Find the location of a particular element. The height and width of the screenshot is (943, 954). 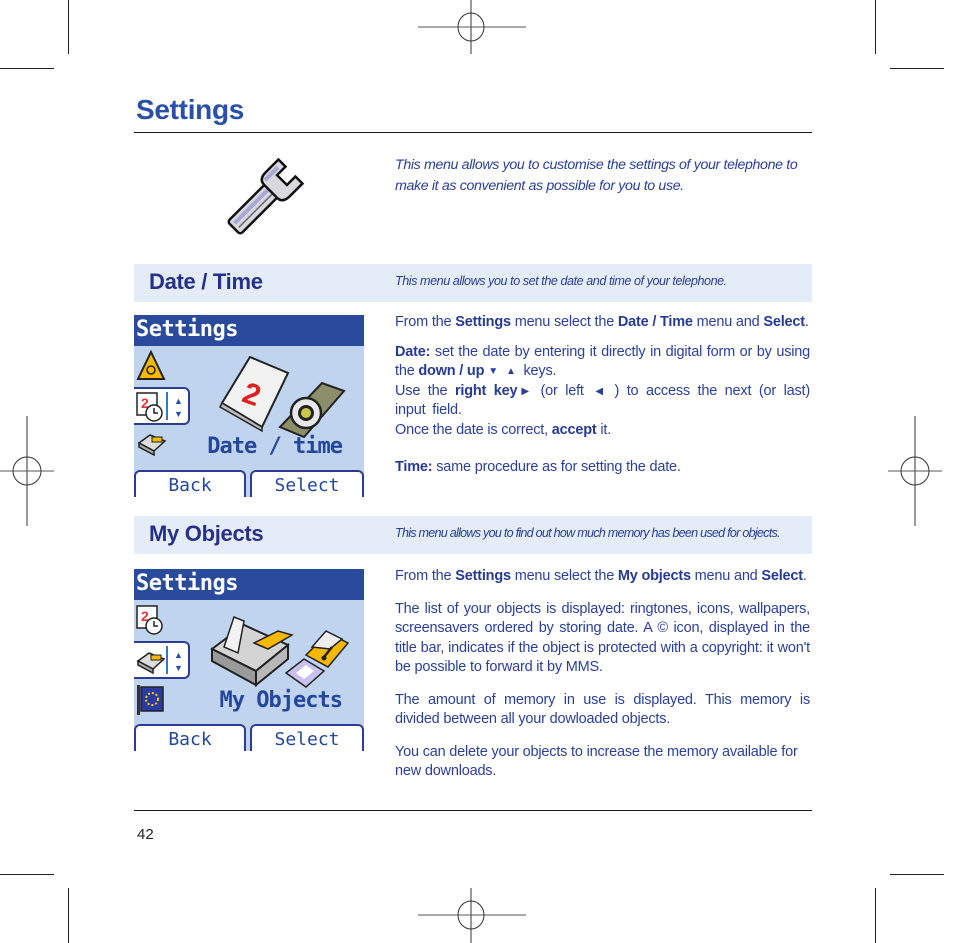

bold-text: accept is located at coordinates (574, 429).